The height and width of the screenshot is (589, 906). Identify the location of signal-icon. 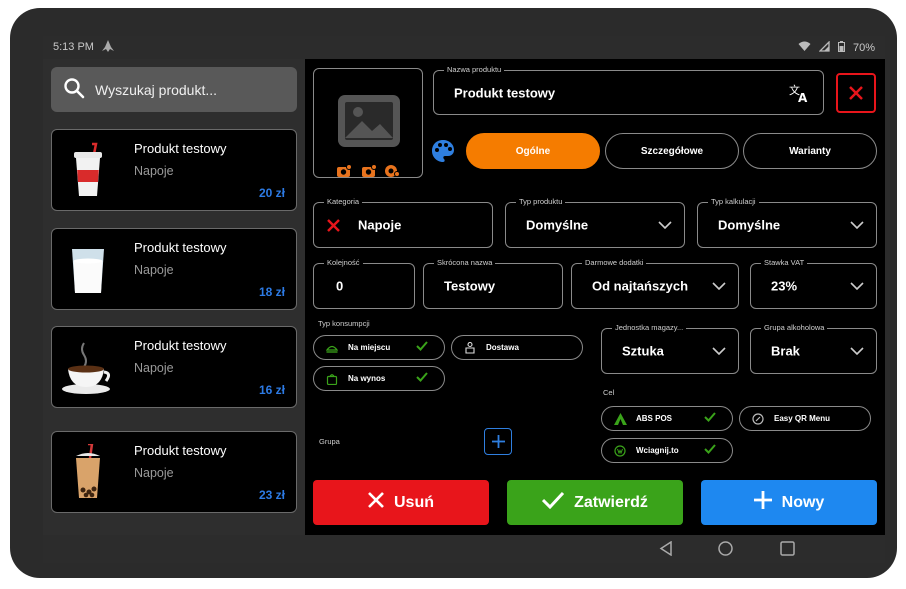
(824, 47).